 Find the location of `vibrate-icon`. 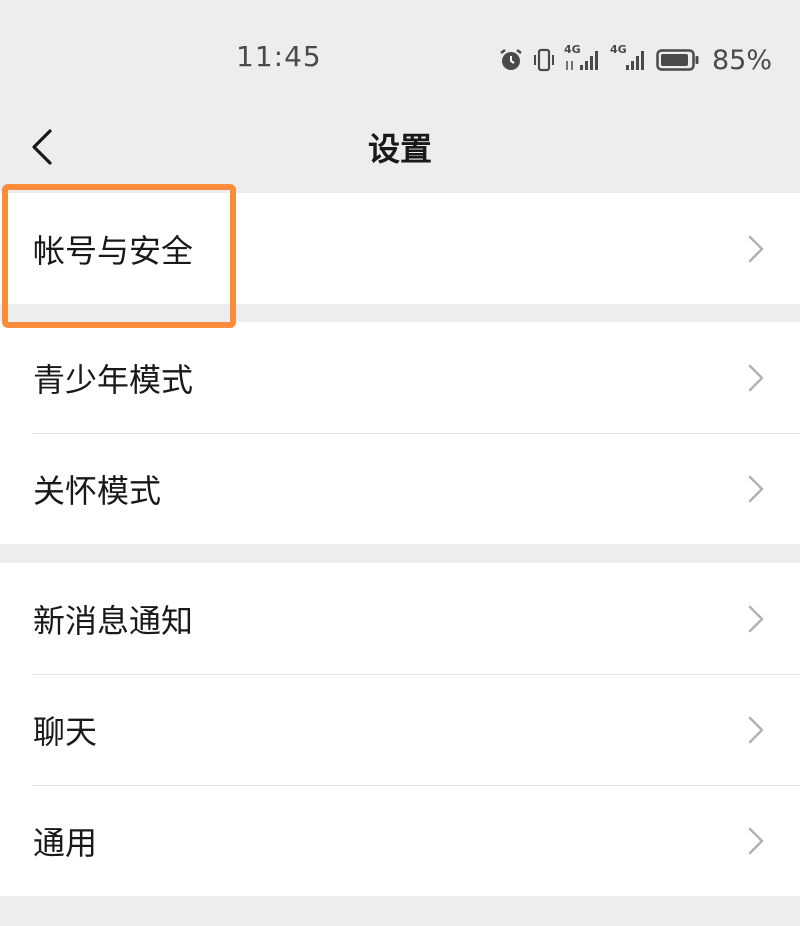

vibrate-icon is located at coordinates (544, 60).